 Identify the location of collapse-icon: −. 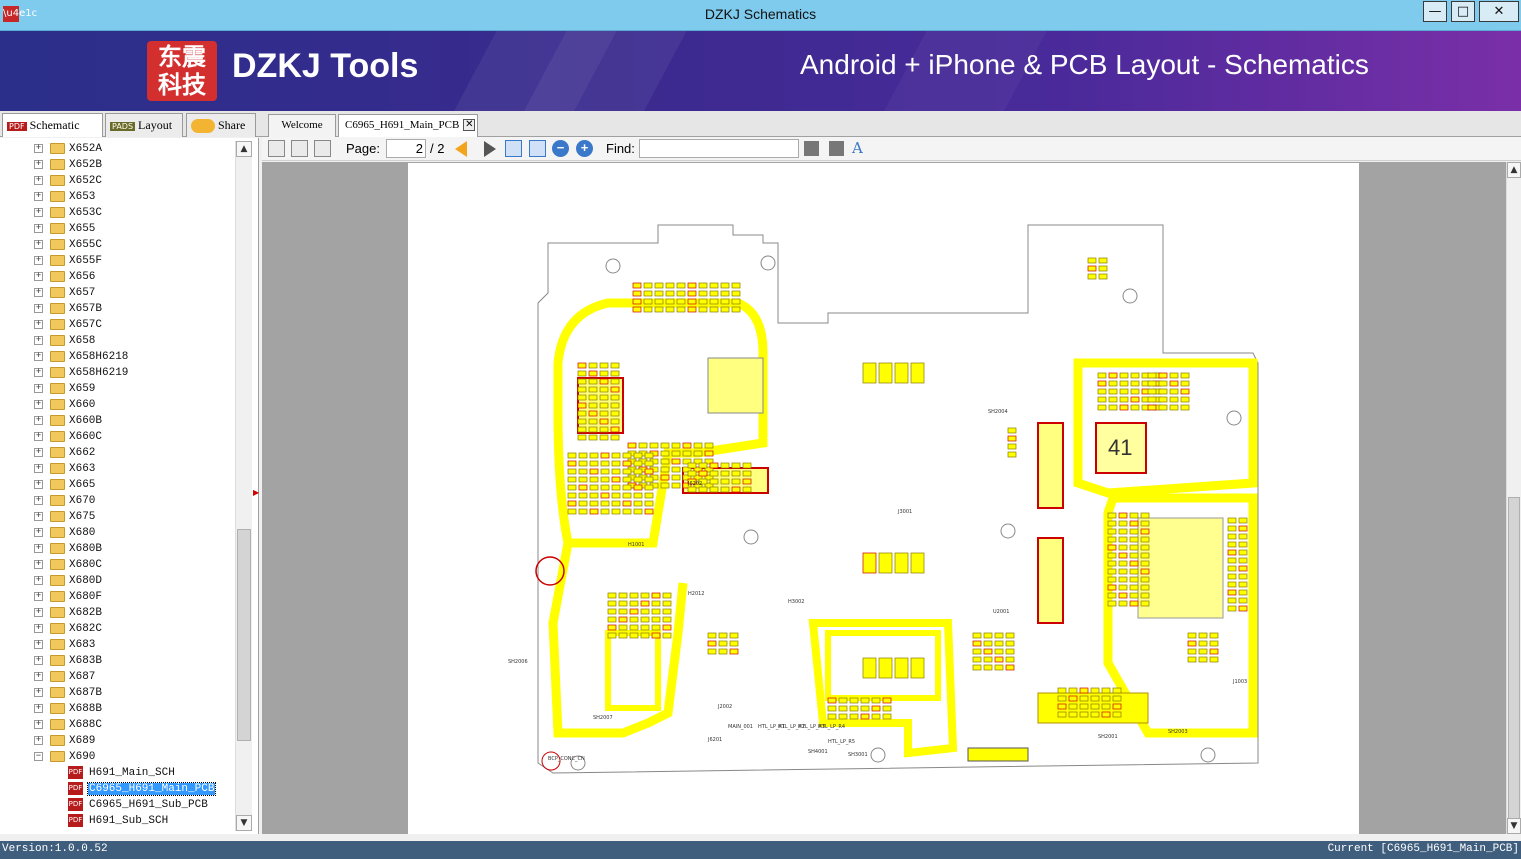
(38, 756).